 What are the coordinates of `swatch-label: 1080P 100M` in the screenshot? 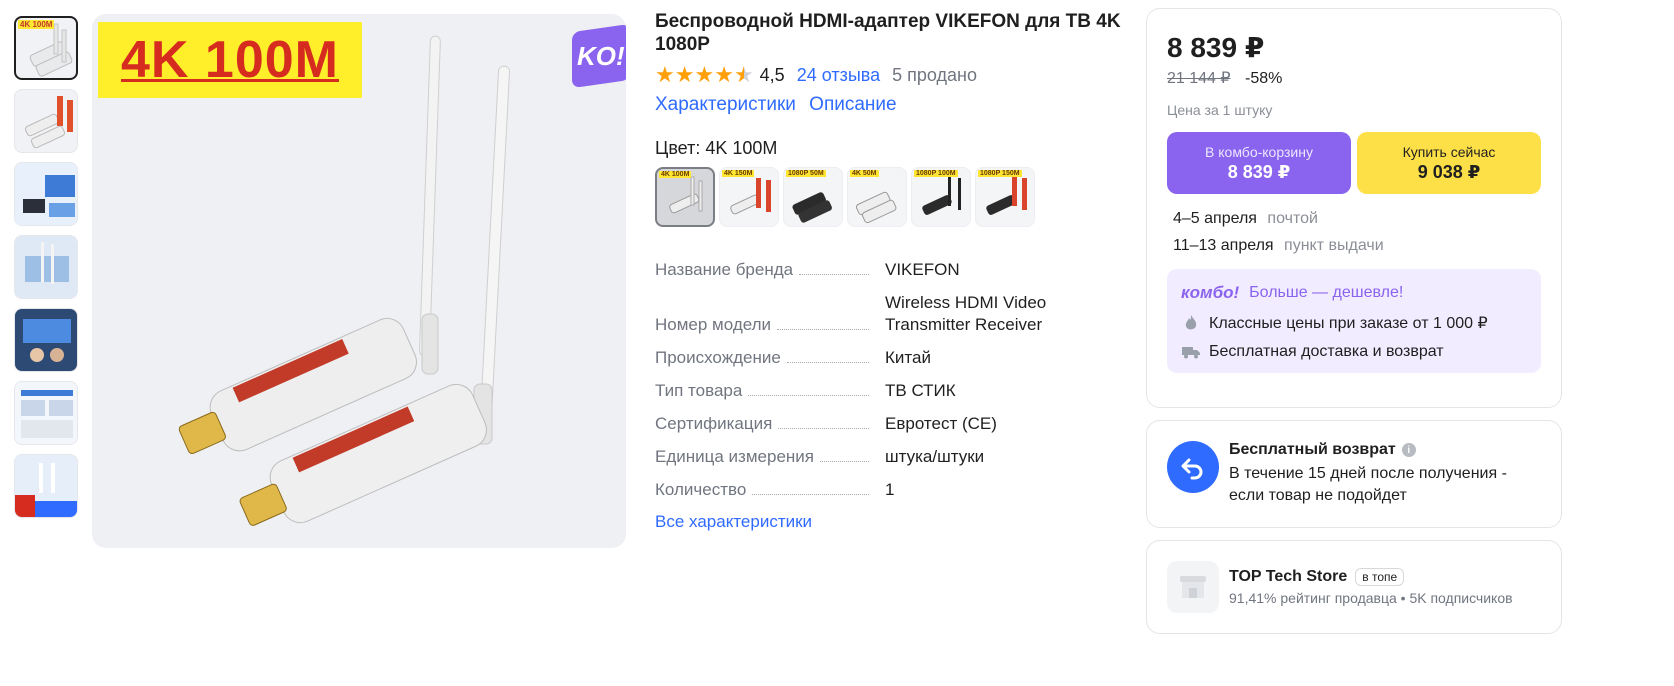 It's located at (936, 173).